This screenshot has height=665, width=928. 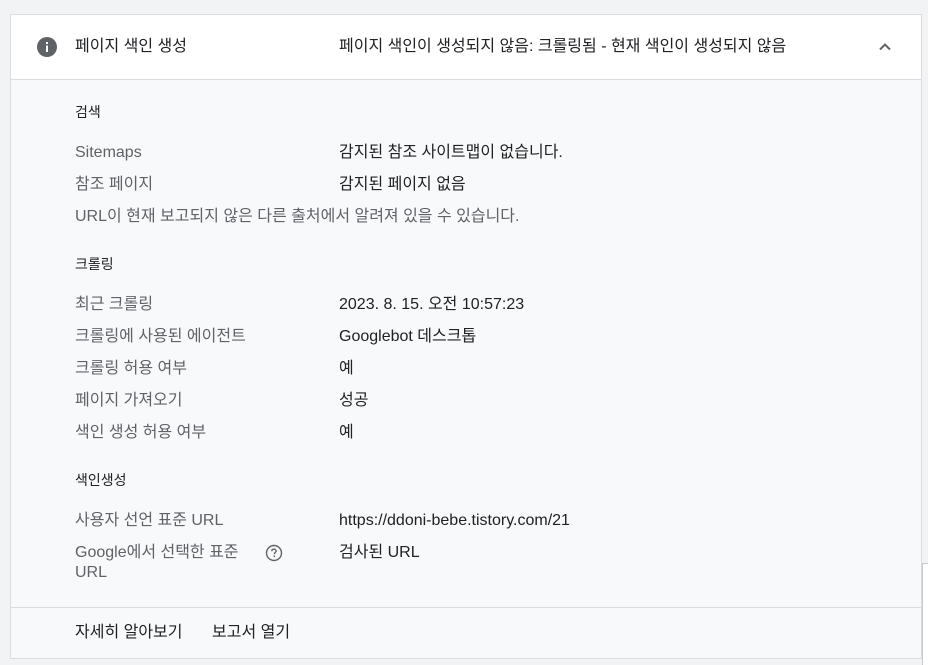 I want to click on value-referring-page: 감지된 페이지 없음, so click(x=402, y=184).